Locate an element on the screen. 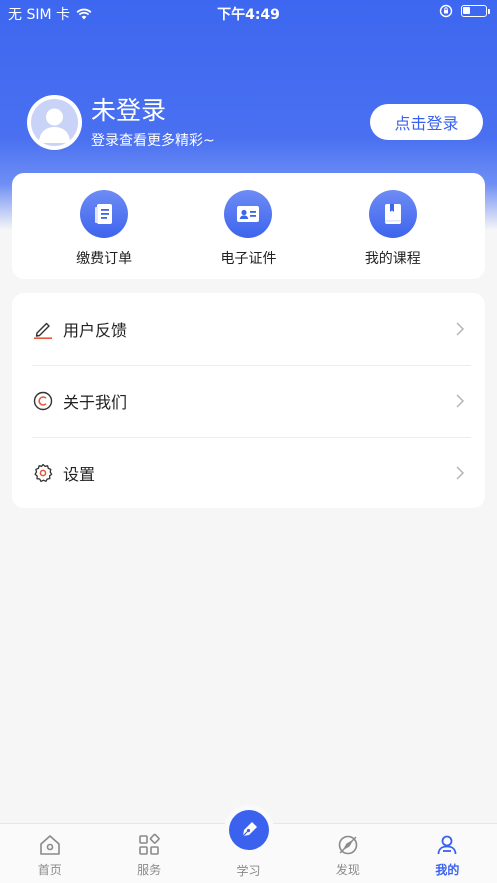  id-card-icon is located at coordinates (248, 214).